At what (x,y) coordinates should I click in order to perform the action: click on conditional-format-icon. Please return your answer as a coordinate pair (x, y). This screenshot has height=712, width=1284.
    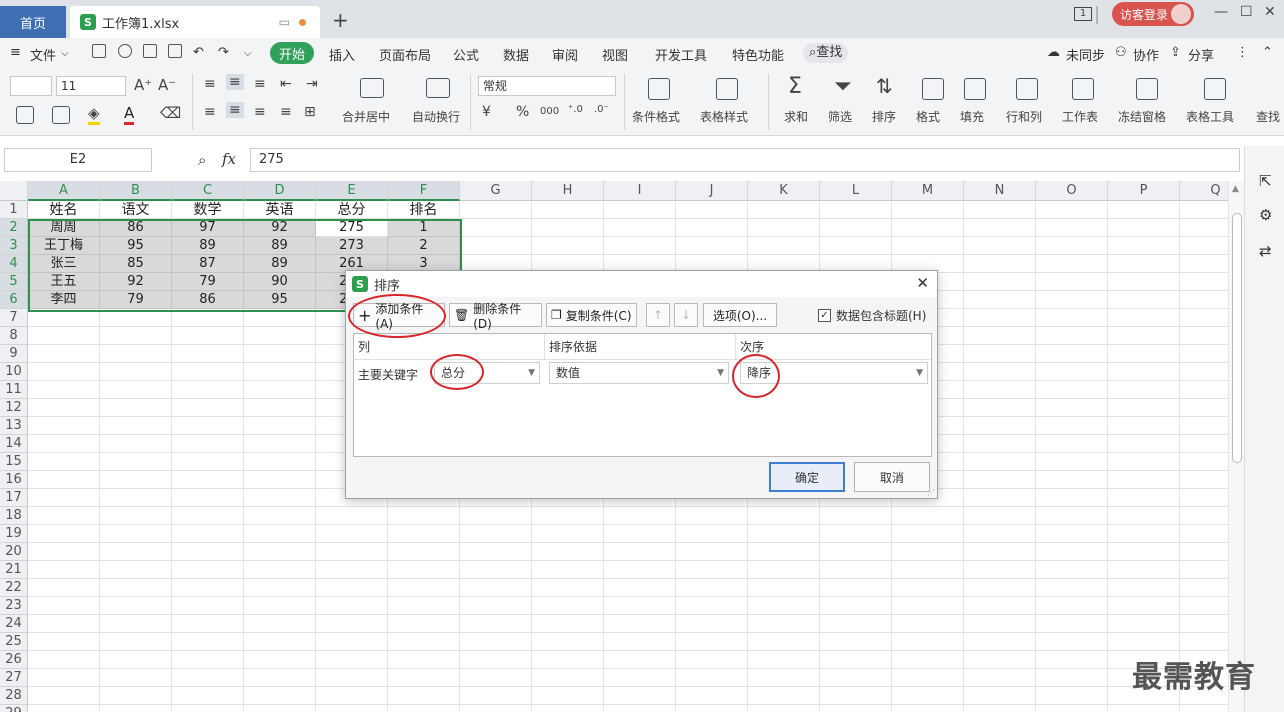
    Looking at the image, I should click on (659, 89).